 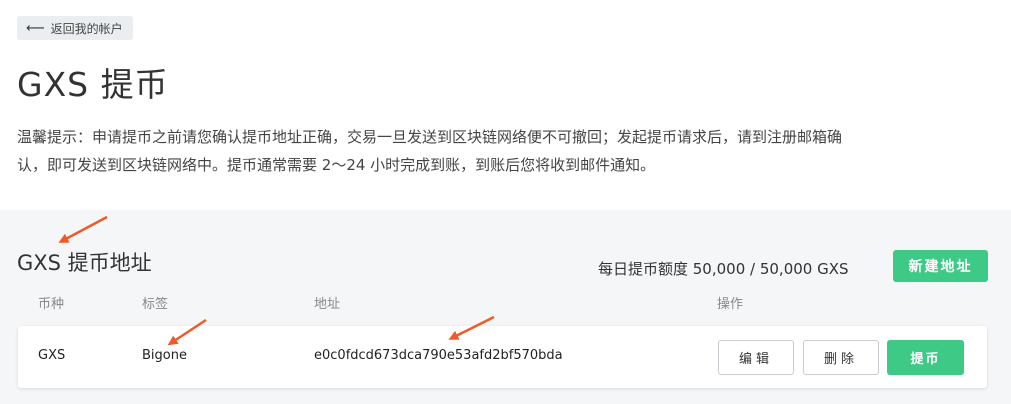 What do you see at coordinates (438, 355) in the screenshot?
I see `row-address: e0c0fdcd673dca790e53afd2bf570bda` at bounding box center [438, 355].